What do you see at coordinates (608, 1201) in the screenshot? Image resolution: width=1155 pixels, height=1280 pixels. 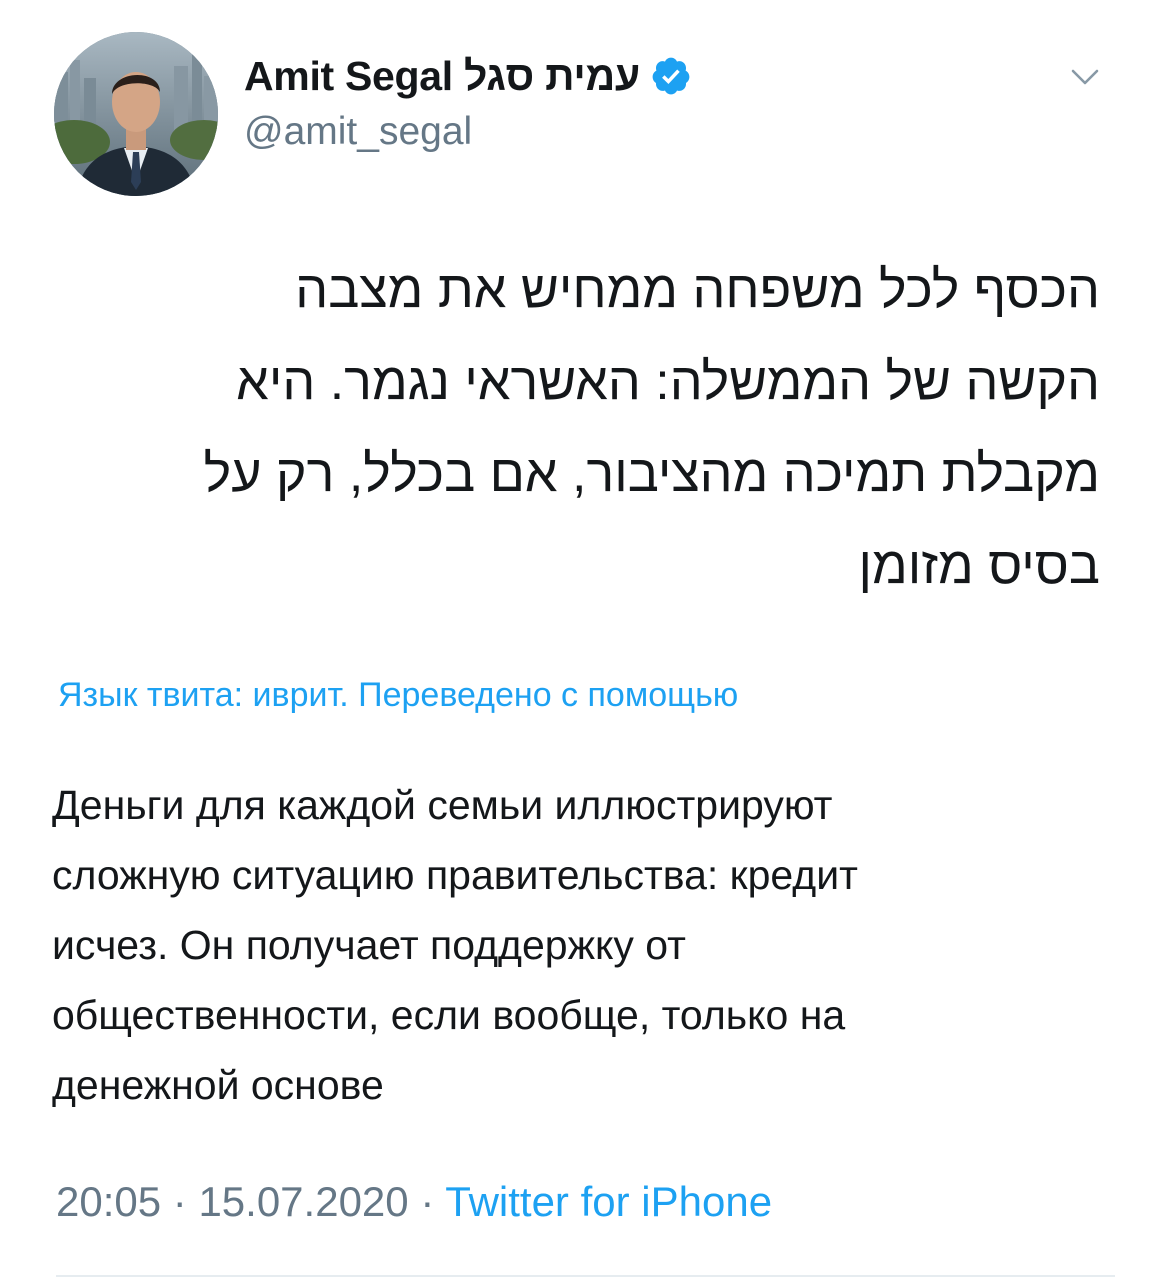 I see `tweet-source-link: Twitter for iPhone` at bounding box center [608, 1201].